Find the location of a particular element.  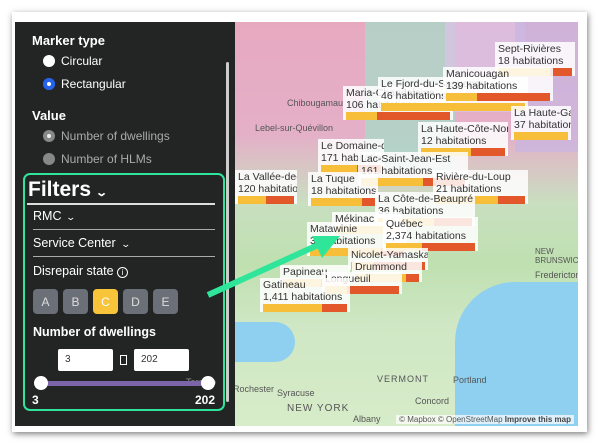

annotation-arrow is located at coordinates (273, 267).